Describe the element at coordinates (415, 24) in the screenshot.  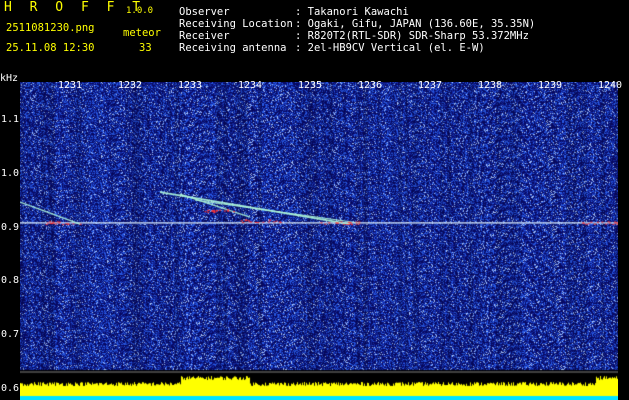
I see `info-value-location: : Ogaki, Gifu, JAPAN (136.60E, 35.35N)` at that location.